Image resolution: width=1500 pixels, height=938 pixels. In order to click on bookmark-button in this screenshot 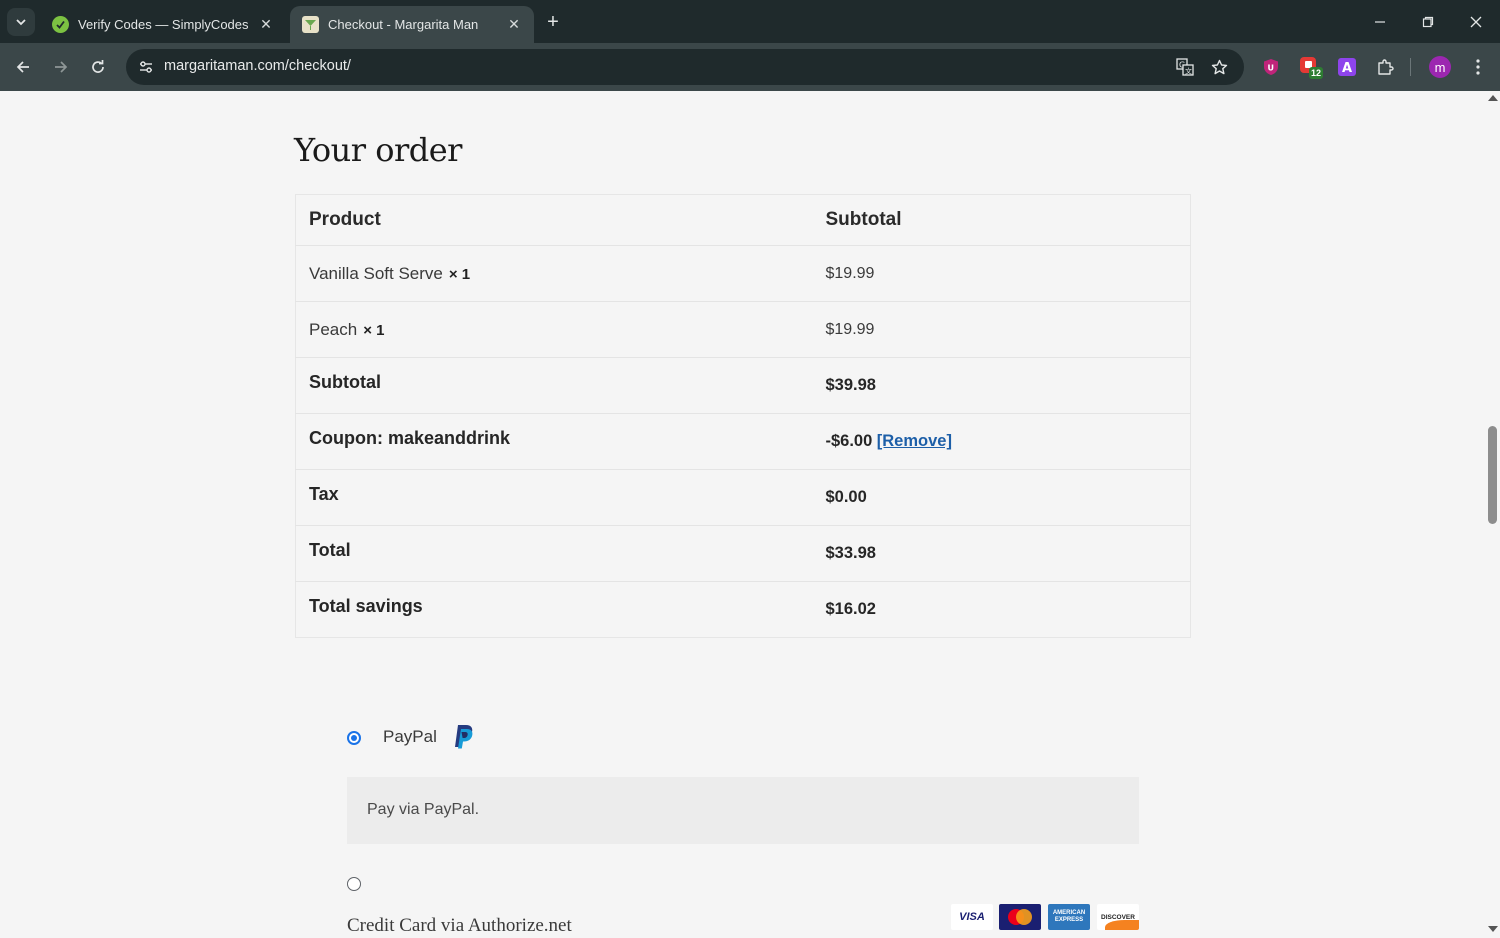, I will do `click(1219, 67)`.